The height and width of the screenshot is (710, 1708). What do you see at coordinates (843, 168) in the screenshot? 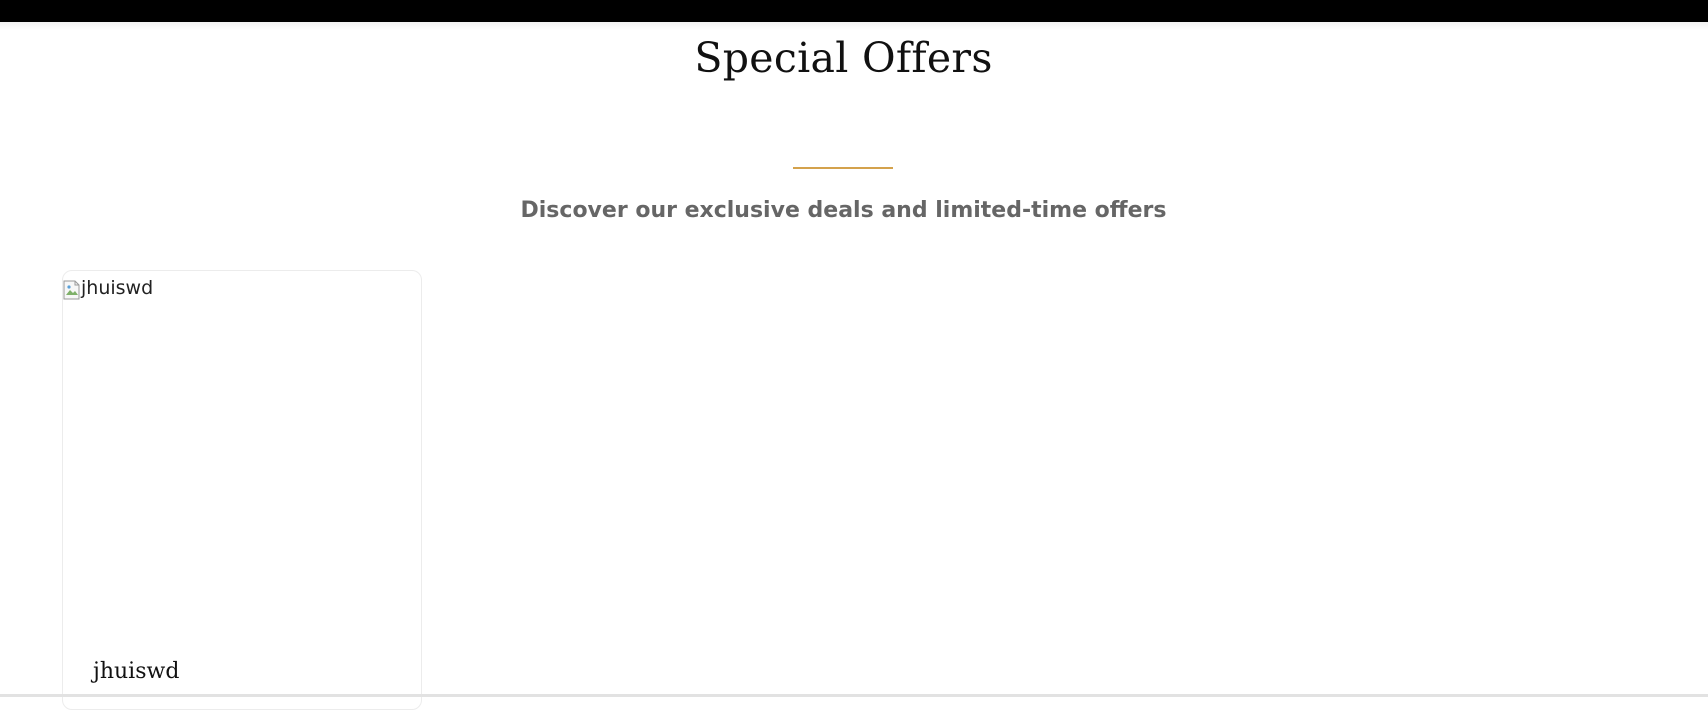
I see `title-divider` at bounding box center [843, 168].